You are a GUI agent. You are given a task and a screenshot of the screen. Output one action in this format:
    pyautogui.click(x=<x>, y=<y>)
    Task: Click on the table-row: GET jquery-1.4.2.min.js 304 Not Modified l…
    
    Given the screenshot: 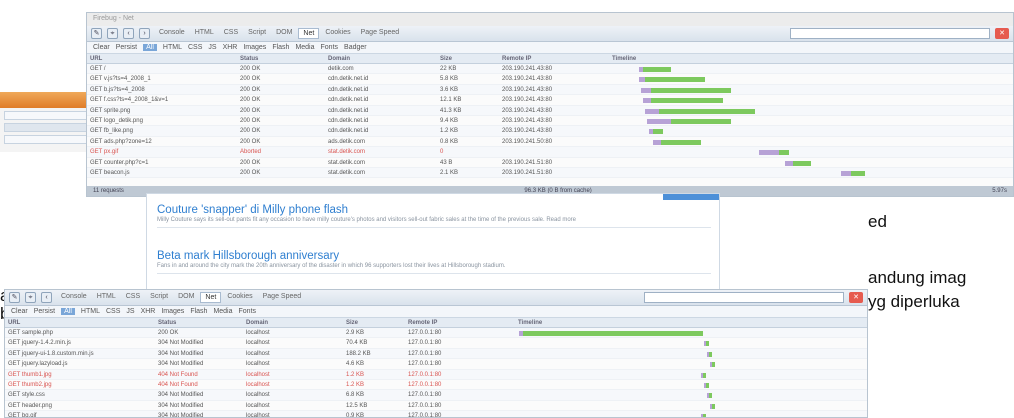 What is the action you would take?
    pyautogui.click(x=436, y=343)
    